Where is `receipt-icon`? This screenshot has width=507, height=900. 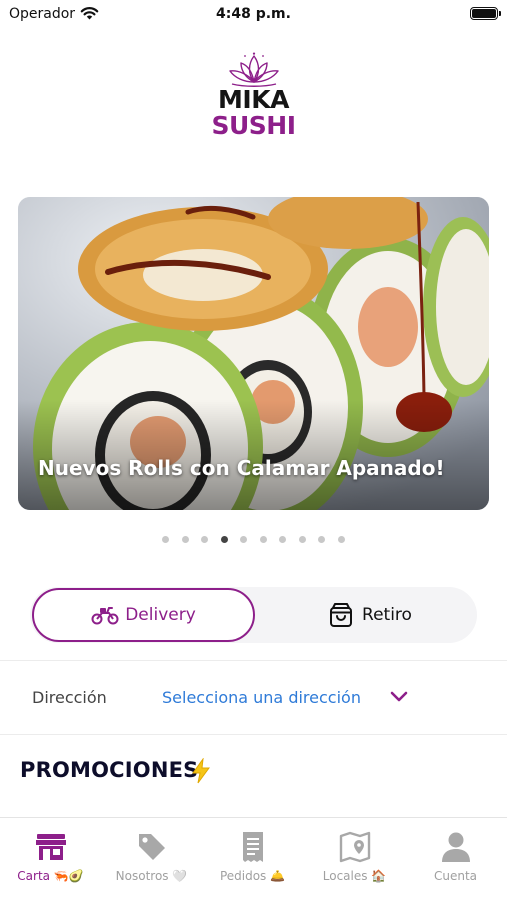
receipt-icon is located at coordinates (252, 847).